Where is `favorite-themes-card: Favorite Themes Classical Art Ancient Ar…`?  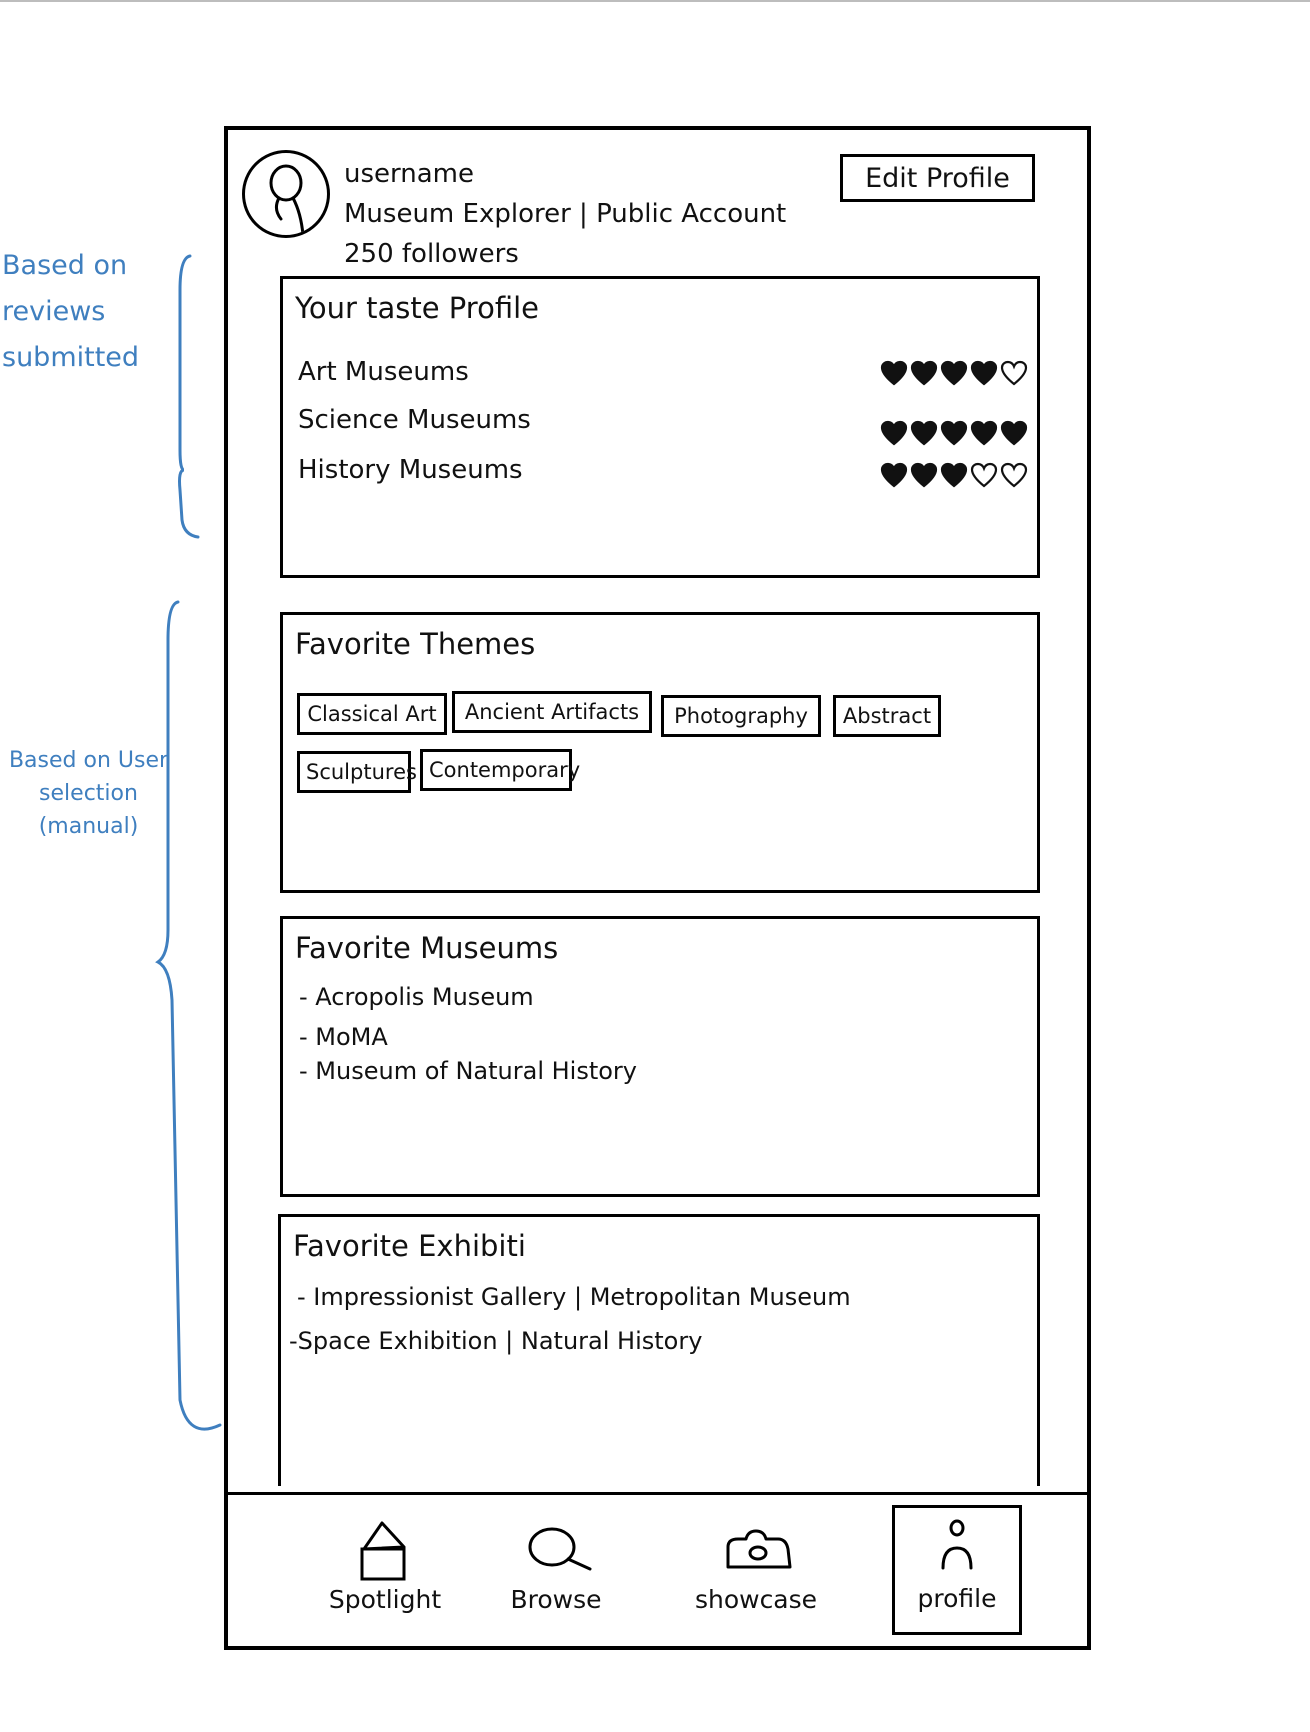
favorite-themes-card: Favorite Themes Classical Art Ancient Ar… is located at coordinates (660, 752).